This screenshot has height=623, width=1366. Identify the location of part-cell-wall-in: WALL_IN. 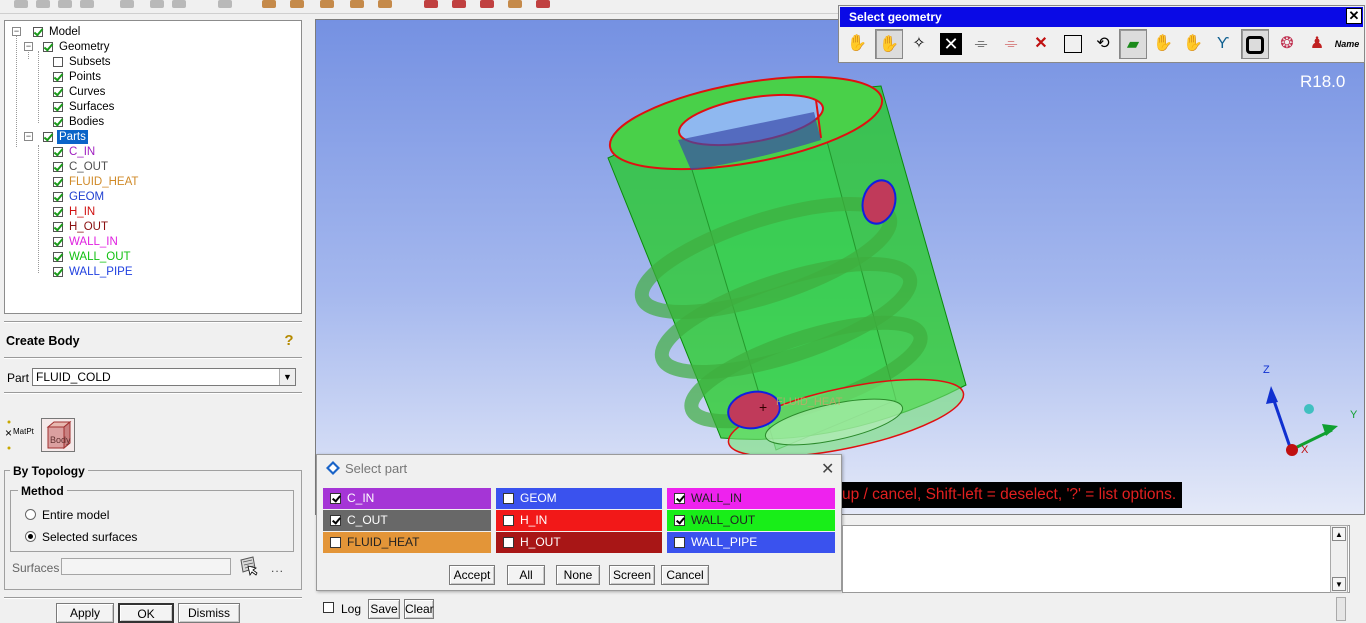
(751, 498).